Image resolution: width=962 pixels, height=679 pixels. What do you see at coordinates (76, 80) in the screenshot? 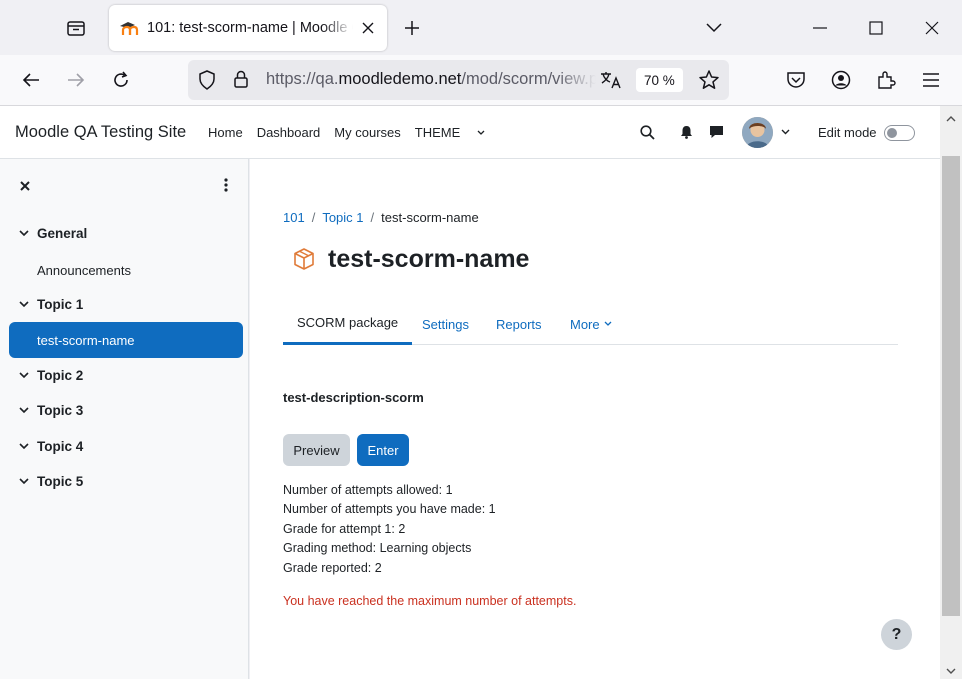
I see `forward-arrow-icon` at bounding box center [76, 80].